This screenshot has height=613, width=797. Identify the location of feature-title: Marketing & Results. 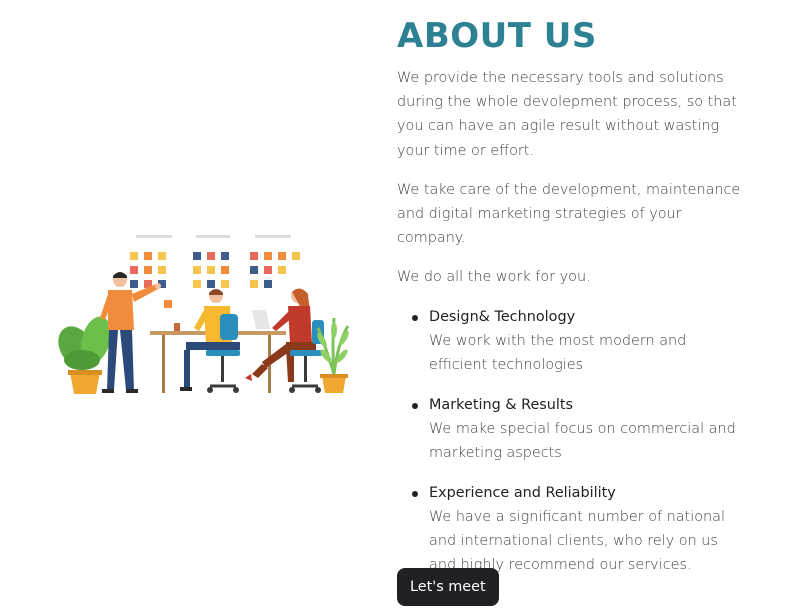
(501, 404).